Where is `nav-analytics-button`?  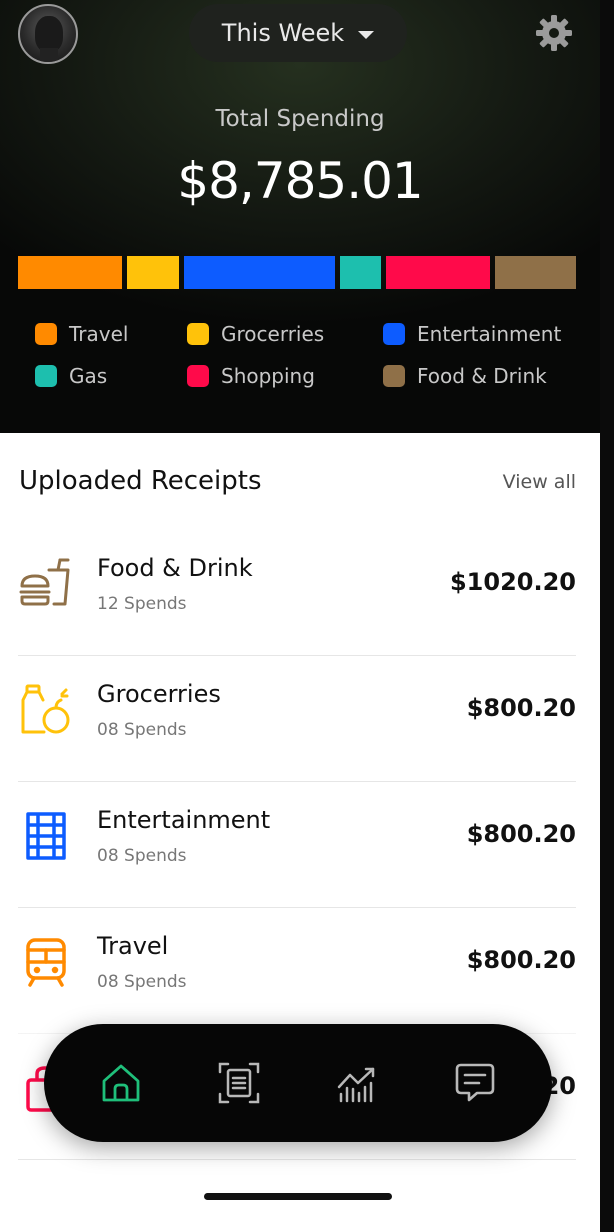
nav-analytics-button is located at coordinates (357, 1083).